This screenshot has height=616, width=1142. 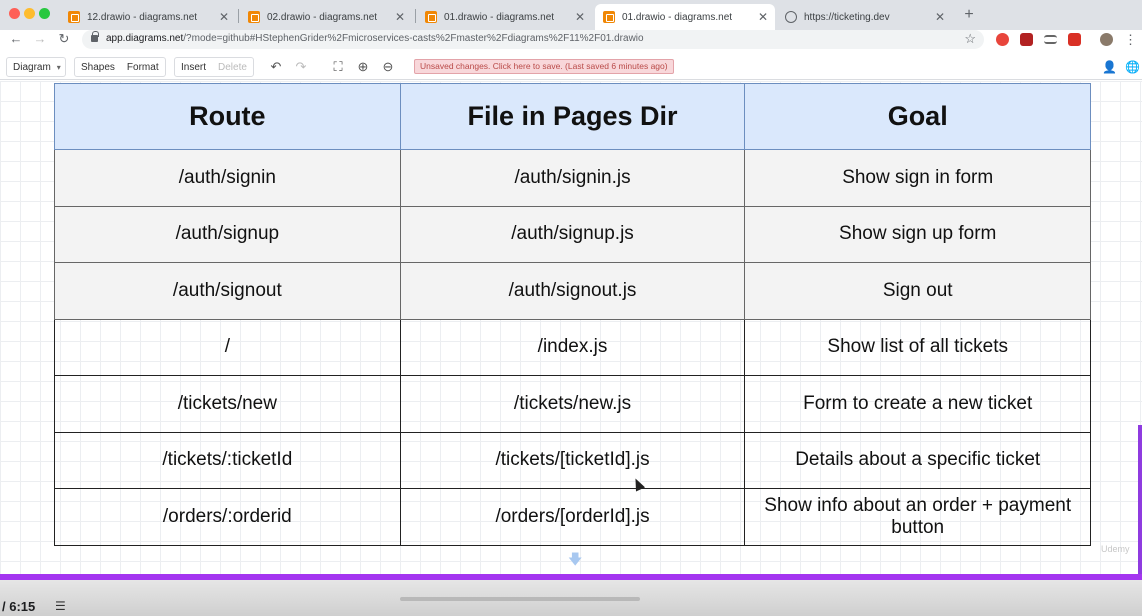 What do you see at coordinates (322, 17) in the screenshot?
I see `tab-title: 02.drawio - diagrams.net` at bounding box center [322, 17].